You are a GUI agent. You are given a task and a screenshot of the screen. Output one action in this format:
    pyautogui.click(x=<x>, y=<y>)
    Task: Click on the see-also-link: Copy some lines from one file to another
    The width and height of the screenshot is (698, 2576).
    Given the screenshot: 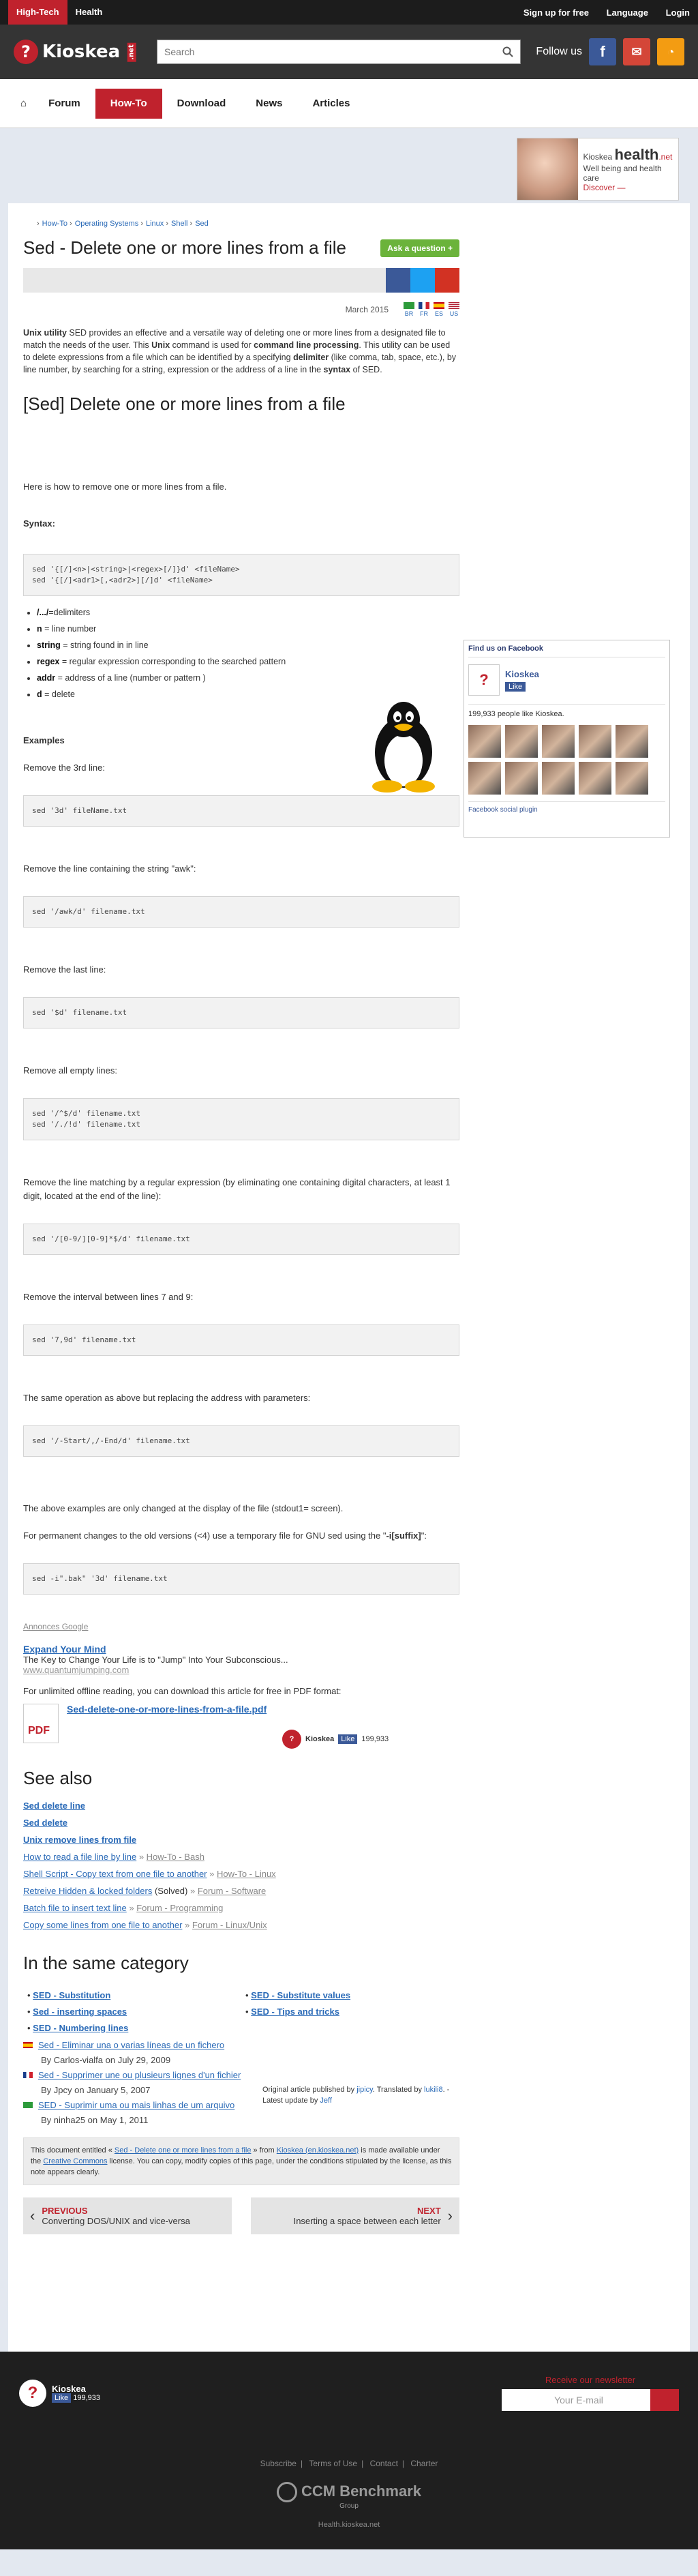 What is the action you would take?
    pyautogui.click(x=102, y=1925)
    